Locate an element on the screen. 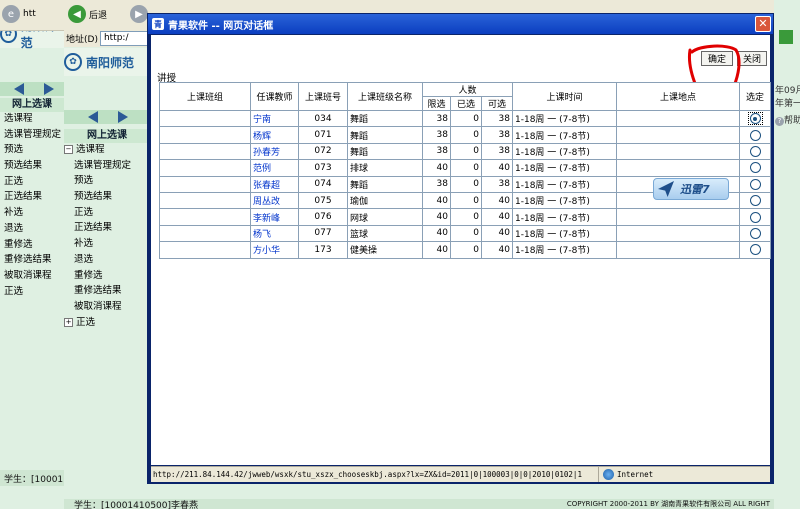 This screenshot has width=800, height=509. header-class-no: 上课班号 is located at coordinates (323, 96).